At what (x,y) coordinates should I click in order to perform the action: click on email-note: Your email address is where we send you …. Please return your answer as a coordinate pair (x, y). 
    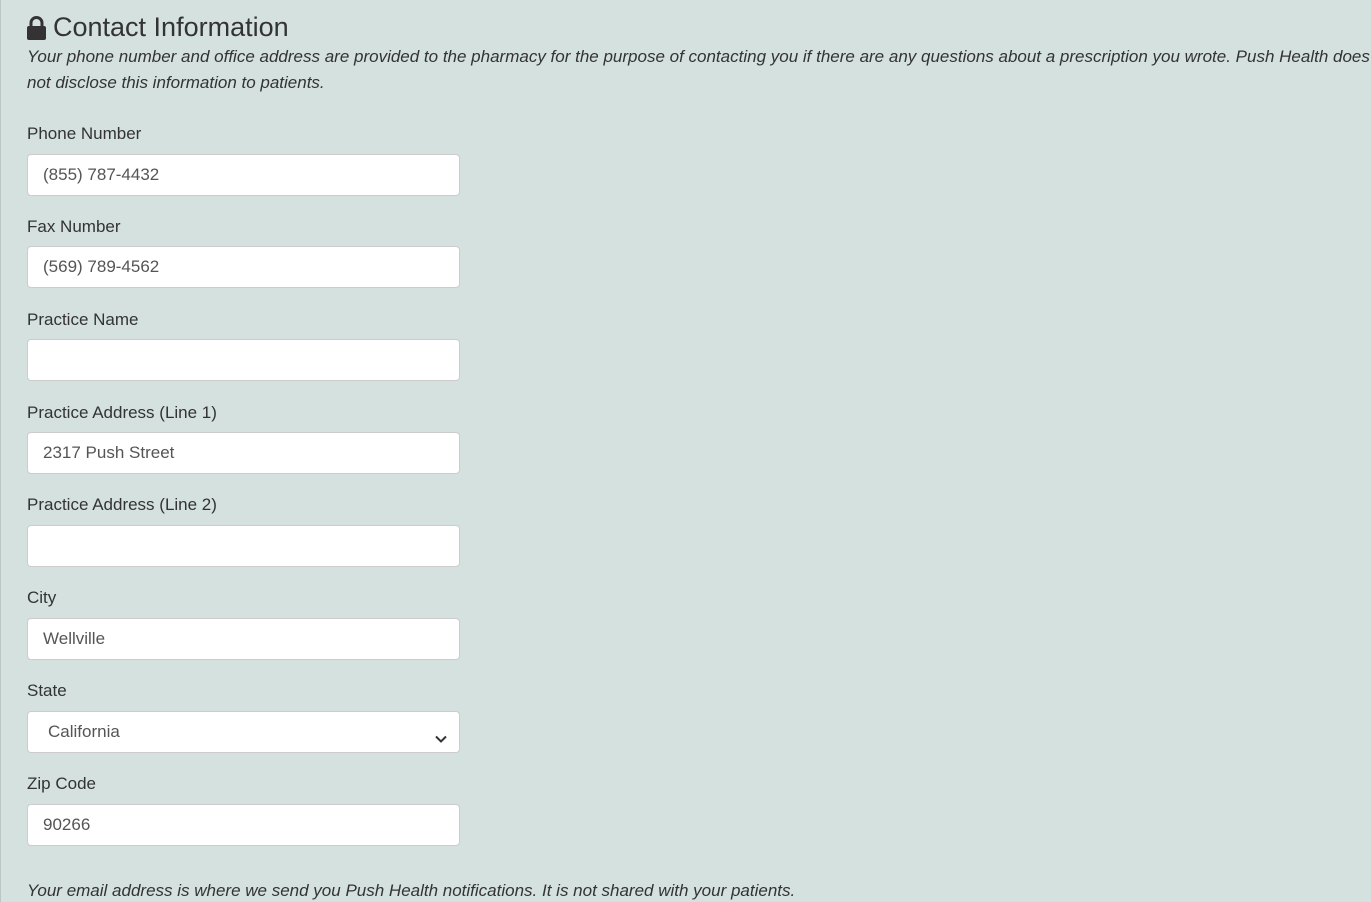
    Looking at the image, I should click on (411, 890).